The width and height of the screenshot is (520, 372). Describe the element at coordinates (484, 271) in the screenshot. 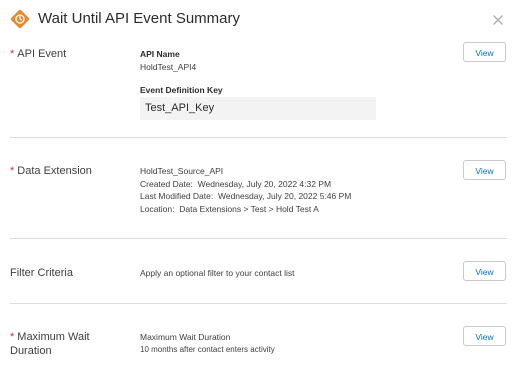

I see `filter-criteria-view-button: View` at that location.